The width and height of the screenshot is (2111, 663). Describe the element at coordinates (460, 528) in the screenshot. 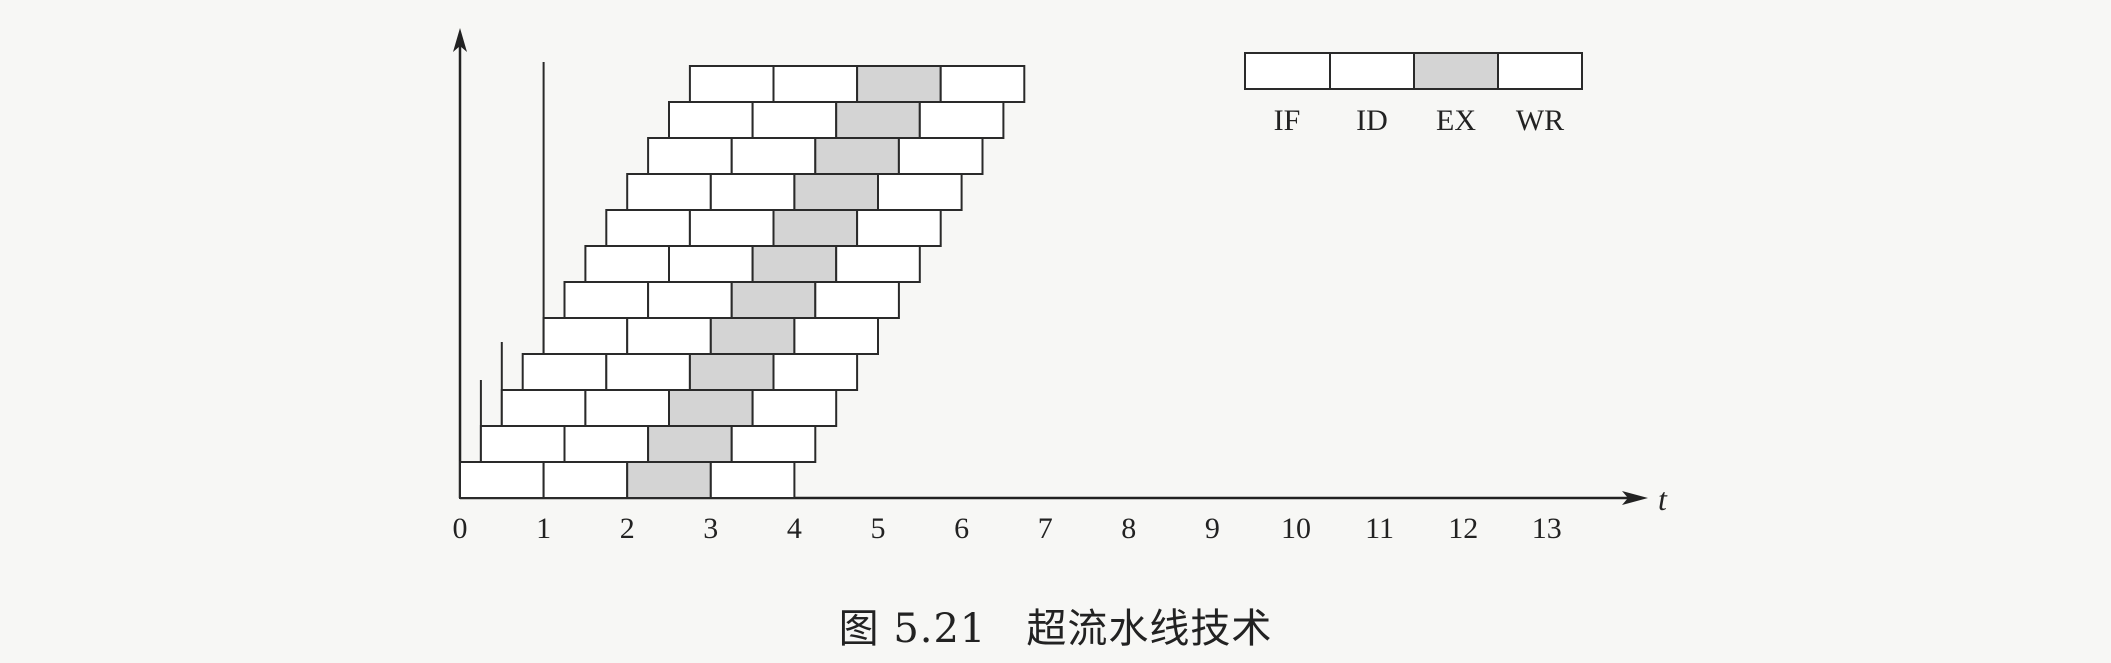

I see `x-tick-label: 0` at that location.